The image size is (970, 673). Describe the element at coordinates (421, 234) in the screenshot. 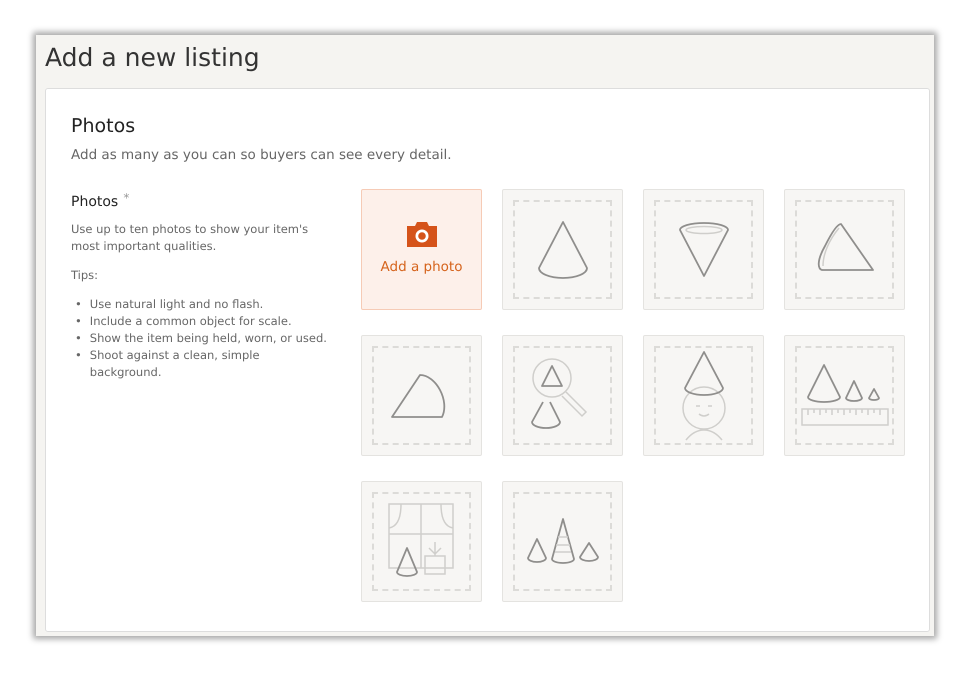

I see `camera-icon` at that location.